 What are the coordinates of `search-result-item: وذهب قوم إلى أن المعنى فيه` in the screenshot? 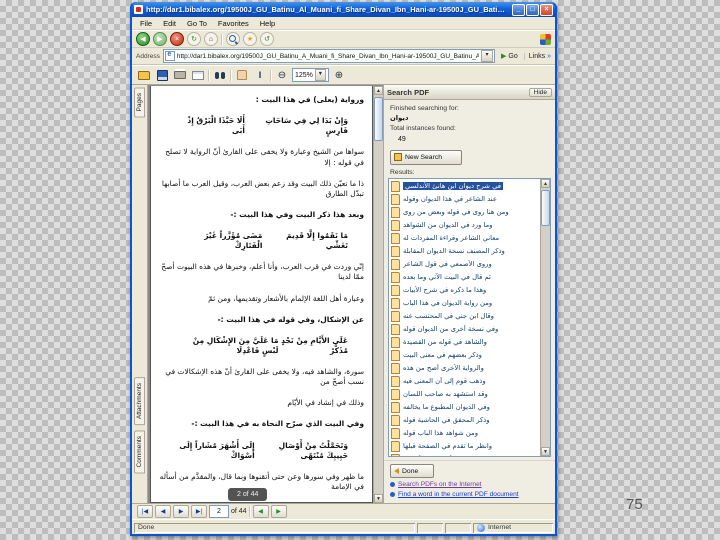 It's located at (464, 381).